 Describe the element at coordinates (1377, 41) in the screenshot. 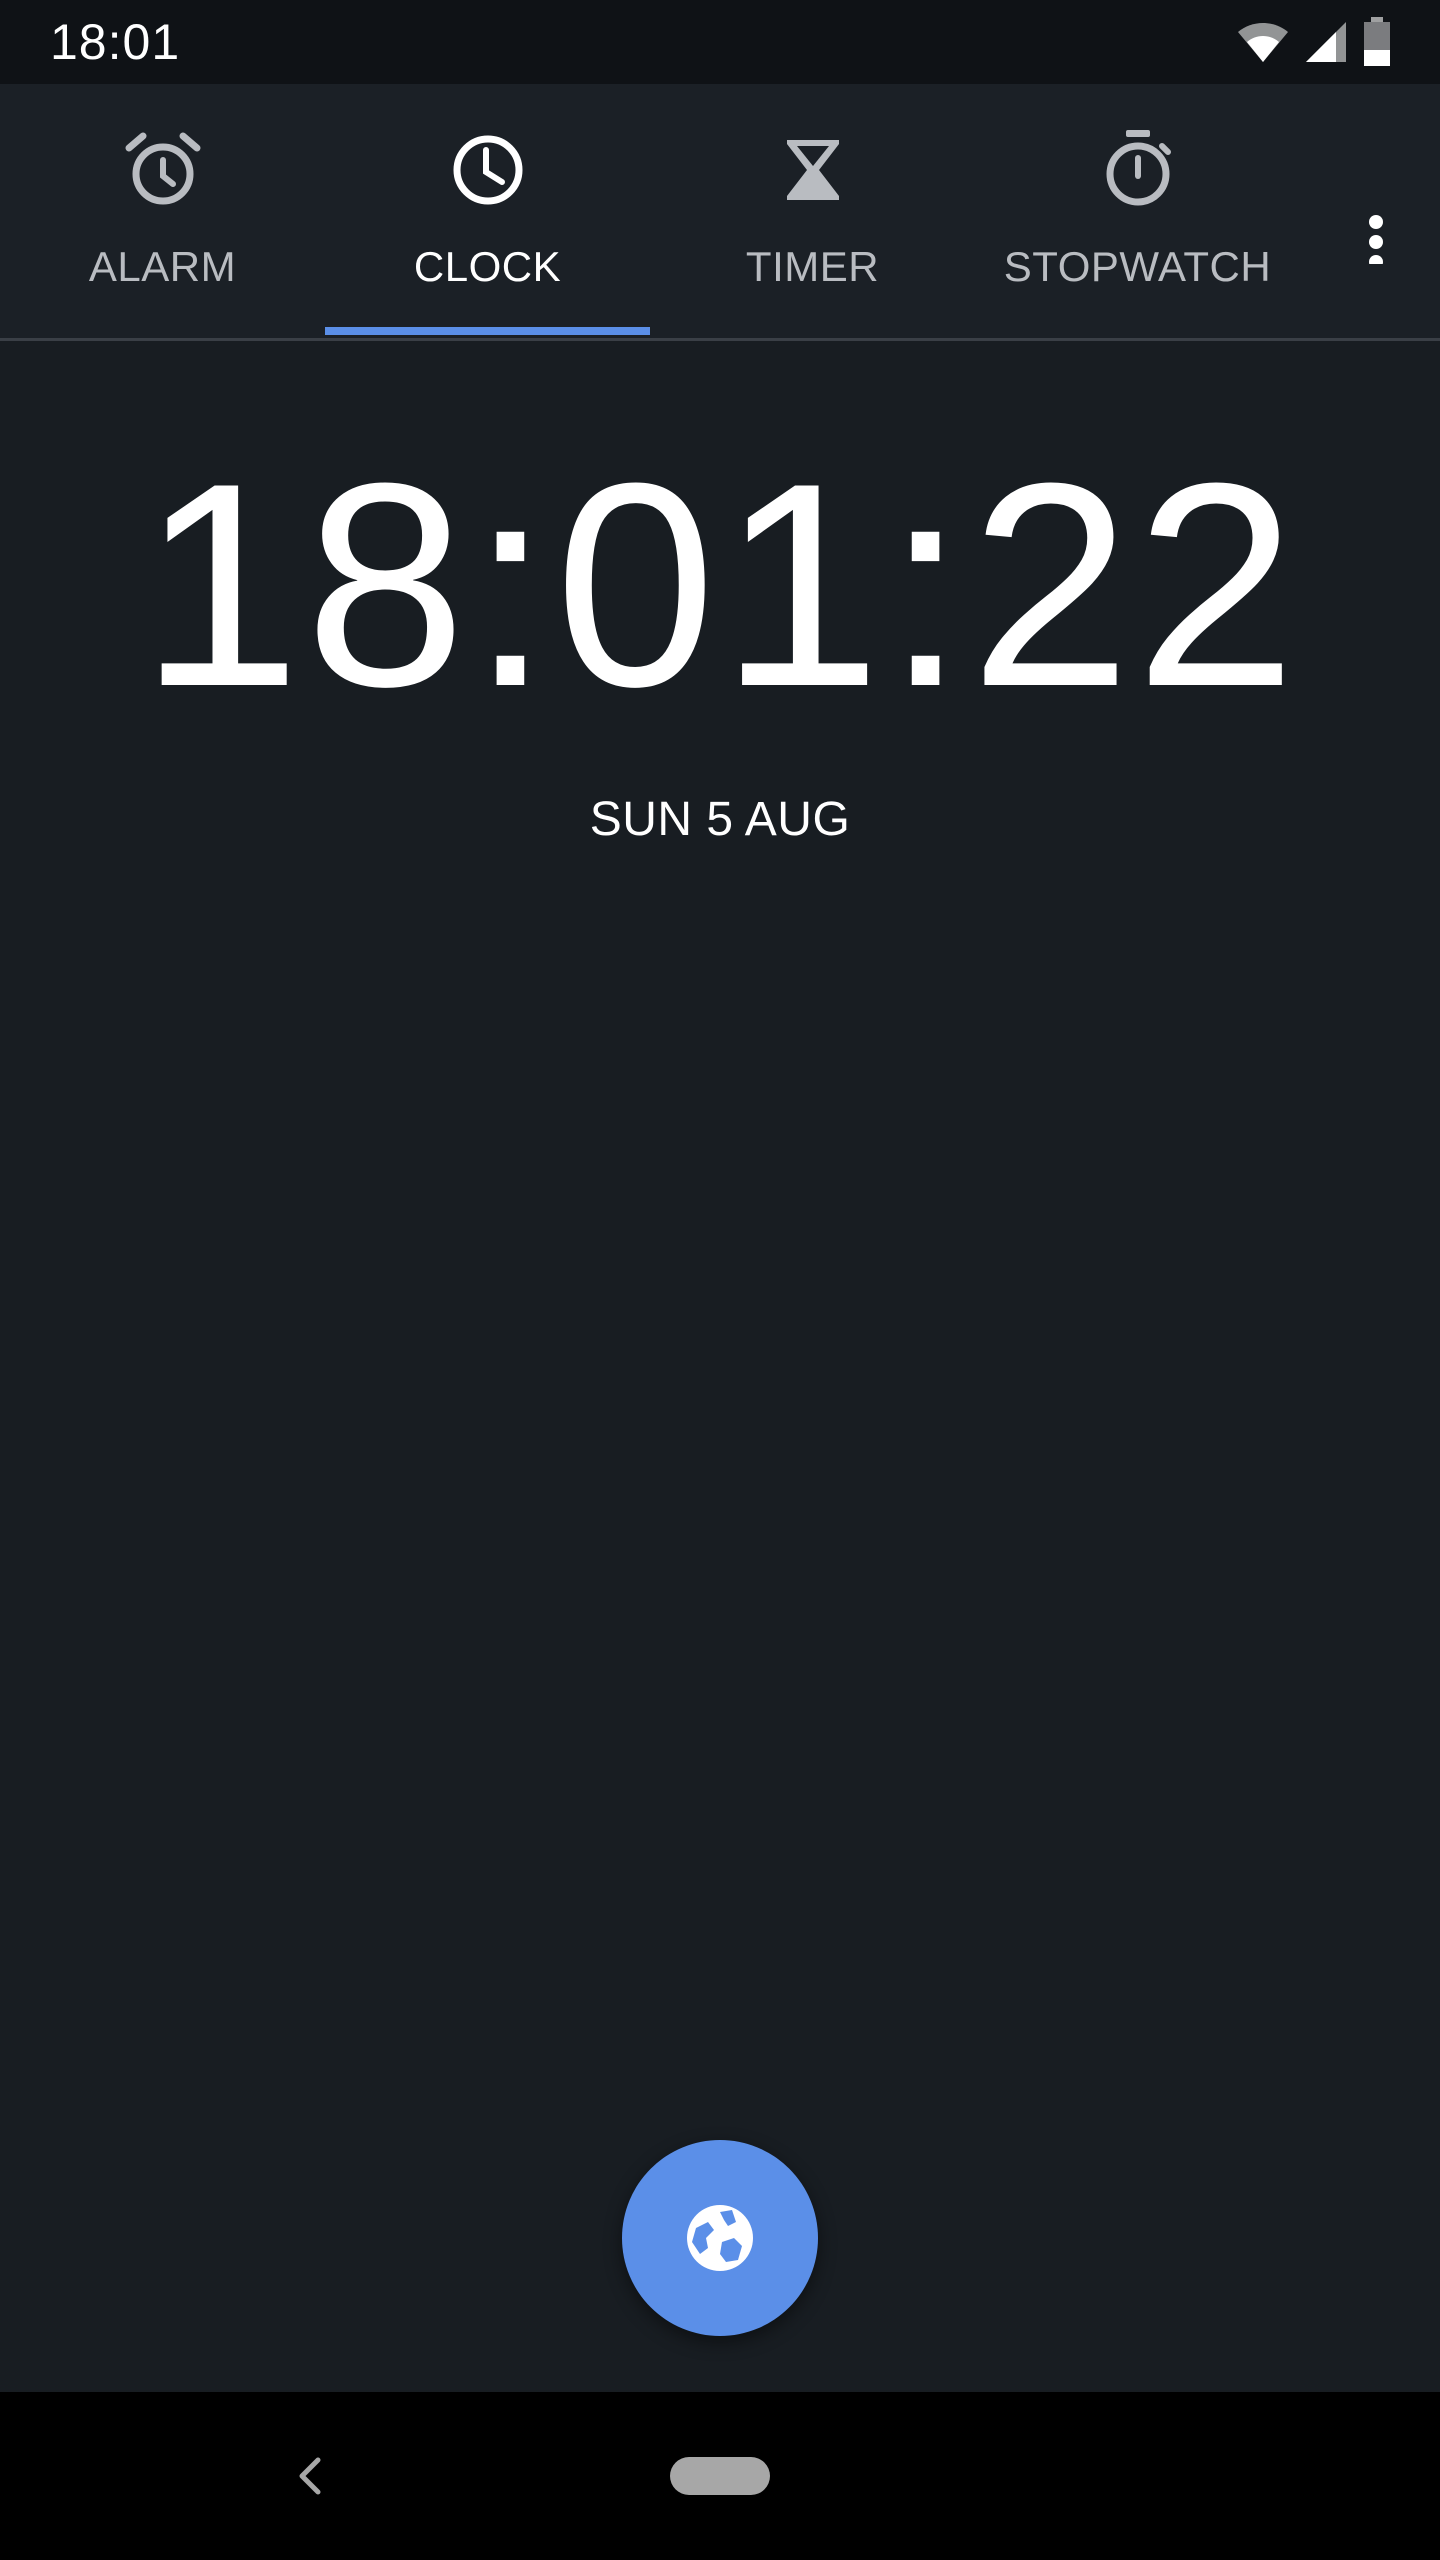

I see `battery-icon` at that location.